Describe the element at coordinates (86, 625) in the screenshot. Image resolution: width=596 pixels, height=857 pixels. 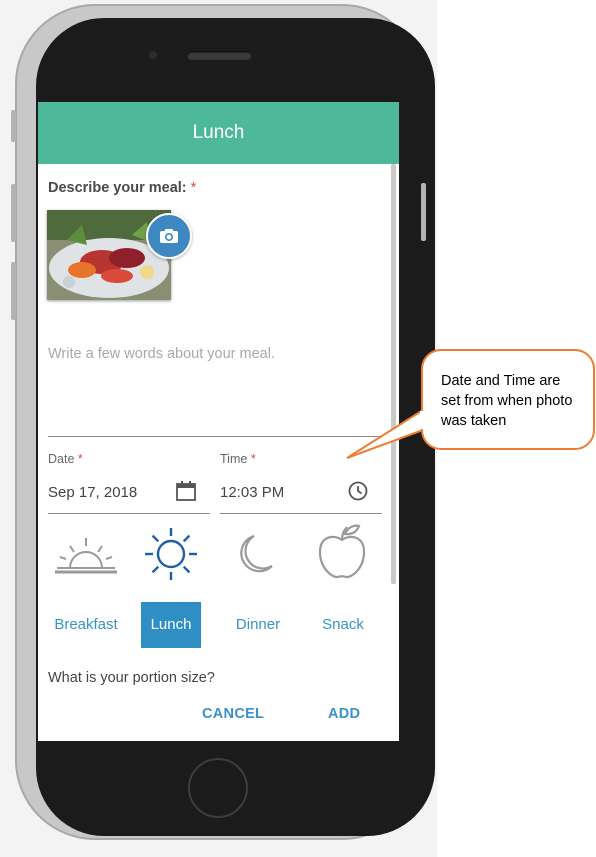
I see `breakfast-button: Breakfast` at that location.